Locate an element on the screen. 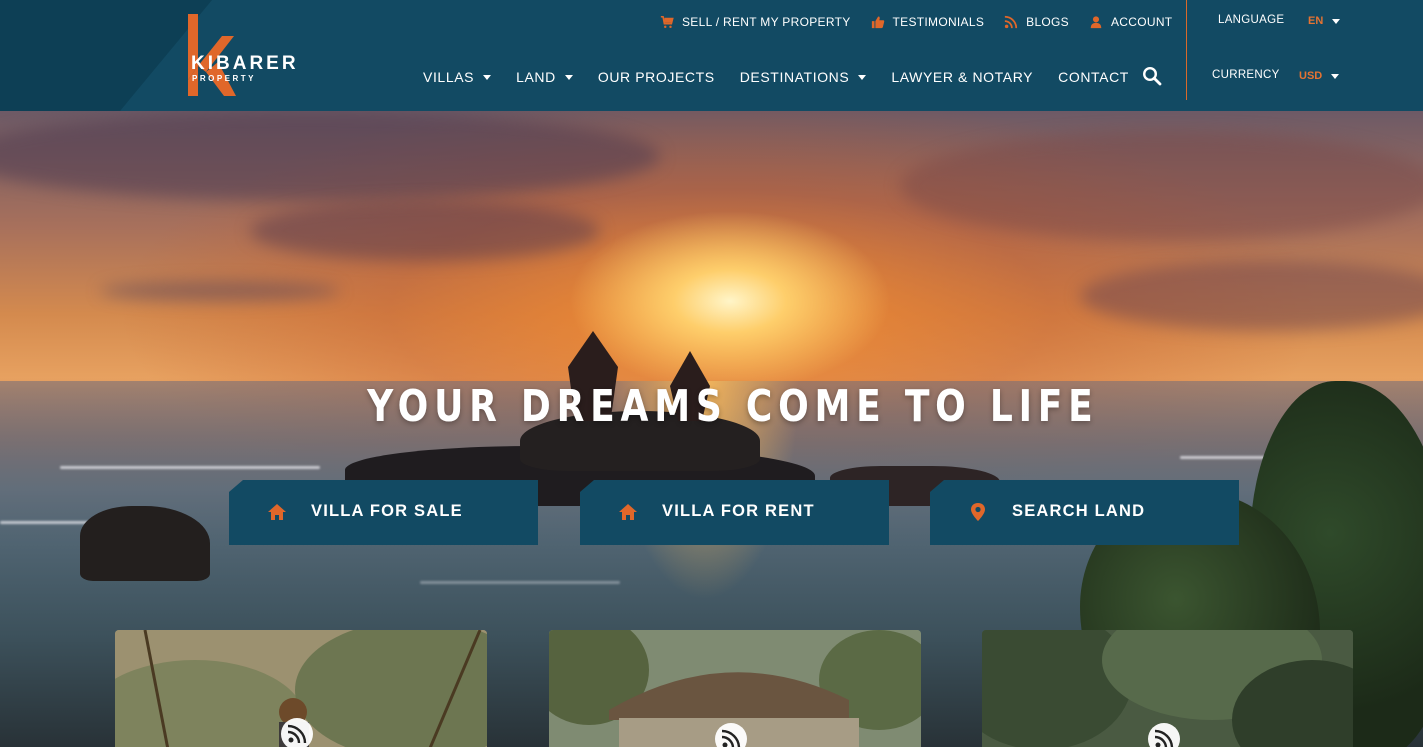 The image size is (1423, 747). topnav-testimonials: TESTIMONIALS is located at coordinates (928, 22).